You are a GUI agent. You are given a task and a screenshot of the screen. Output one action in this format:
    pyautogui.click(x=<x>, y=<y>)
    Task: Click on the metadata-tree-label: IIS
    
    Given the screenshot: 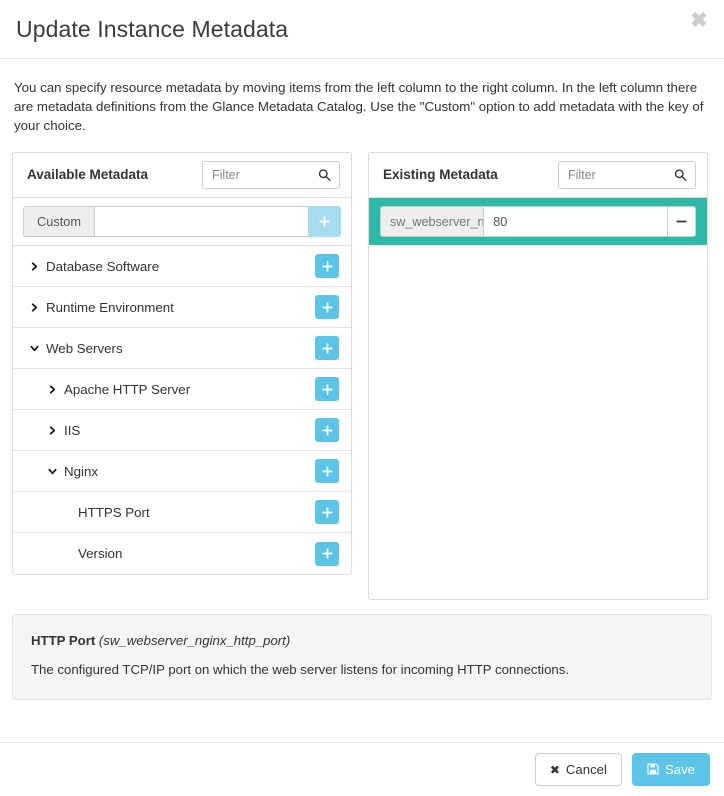 What is the action you would take?
    pyautogui.click(x=72, y=430)
    